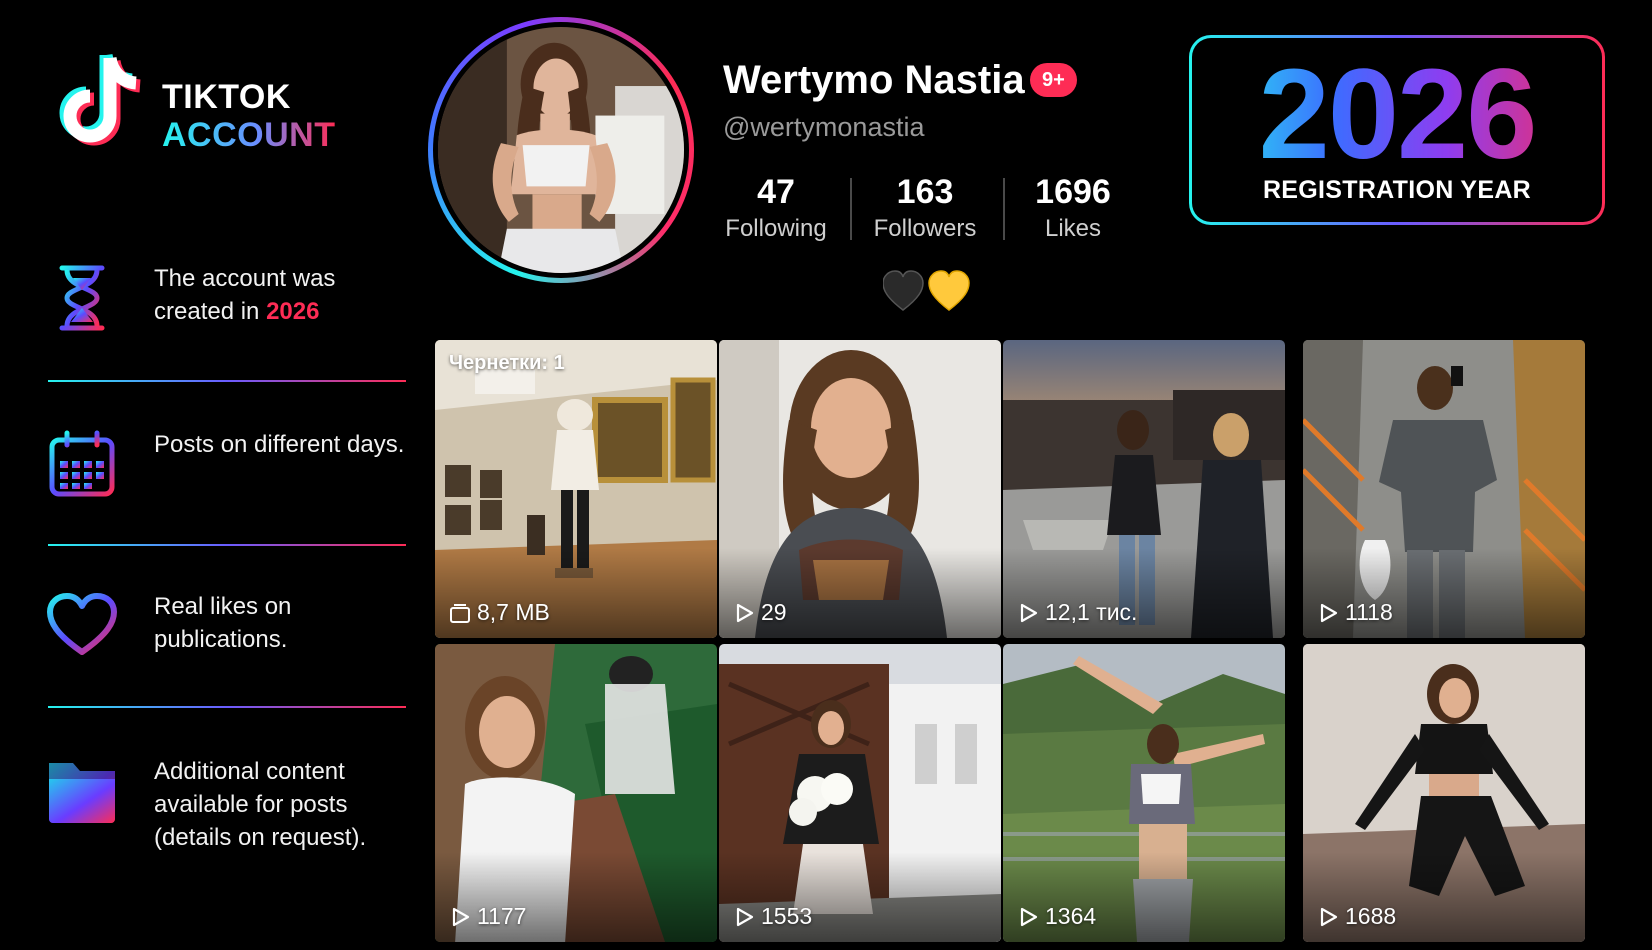 This screenshot has height=950, width=1652. I want to click on bio-emoji, so click(926, 290).